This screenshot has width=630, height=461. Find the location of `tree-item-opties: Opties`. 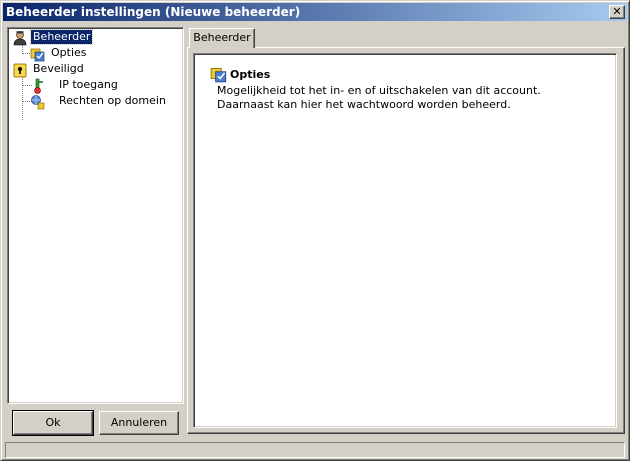

tree-item-opties: Opties is located at coordinates (70, 53).